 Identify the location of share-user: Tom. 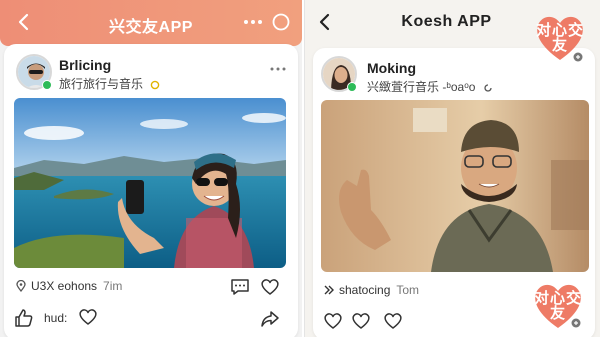
(408, 290).